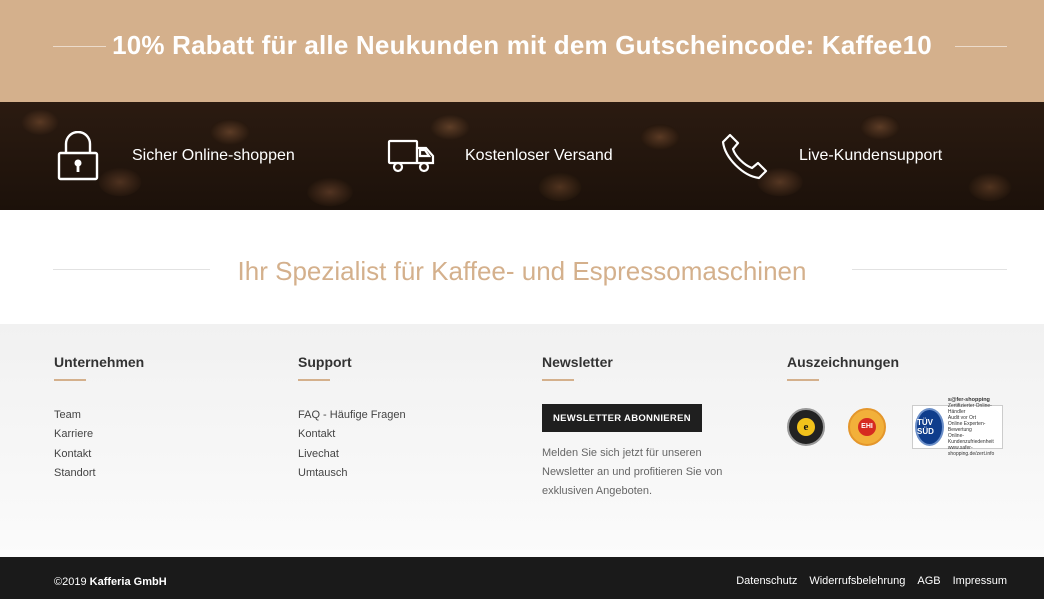 This screenshot has height=599, width=1044. What do you see at coordinates (539, 155) in the screenshot?
I see `feature-label: Kostenloser Versand` at bounding box center [539, 155].